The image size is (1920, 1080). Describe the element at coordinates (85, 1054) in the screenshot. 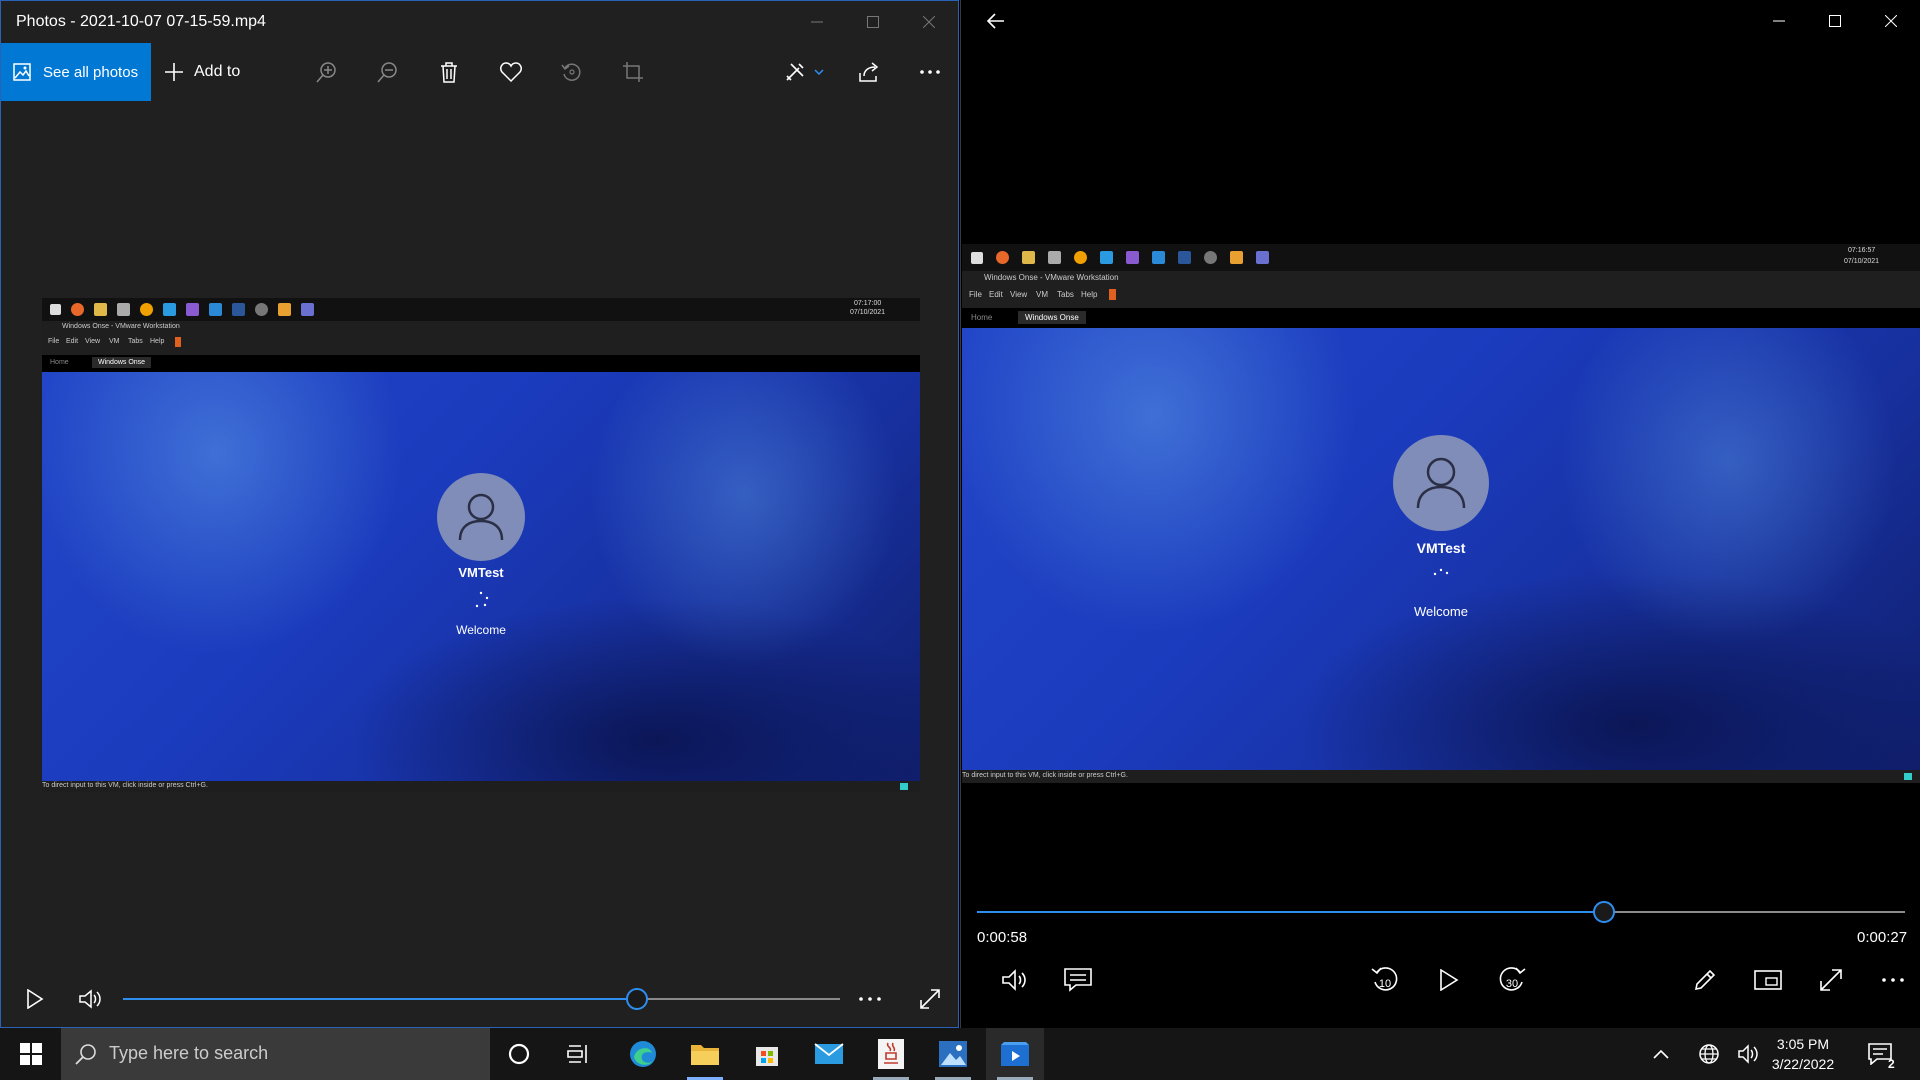

I see `search-icon` at that location.